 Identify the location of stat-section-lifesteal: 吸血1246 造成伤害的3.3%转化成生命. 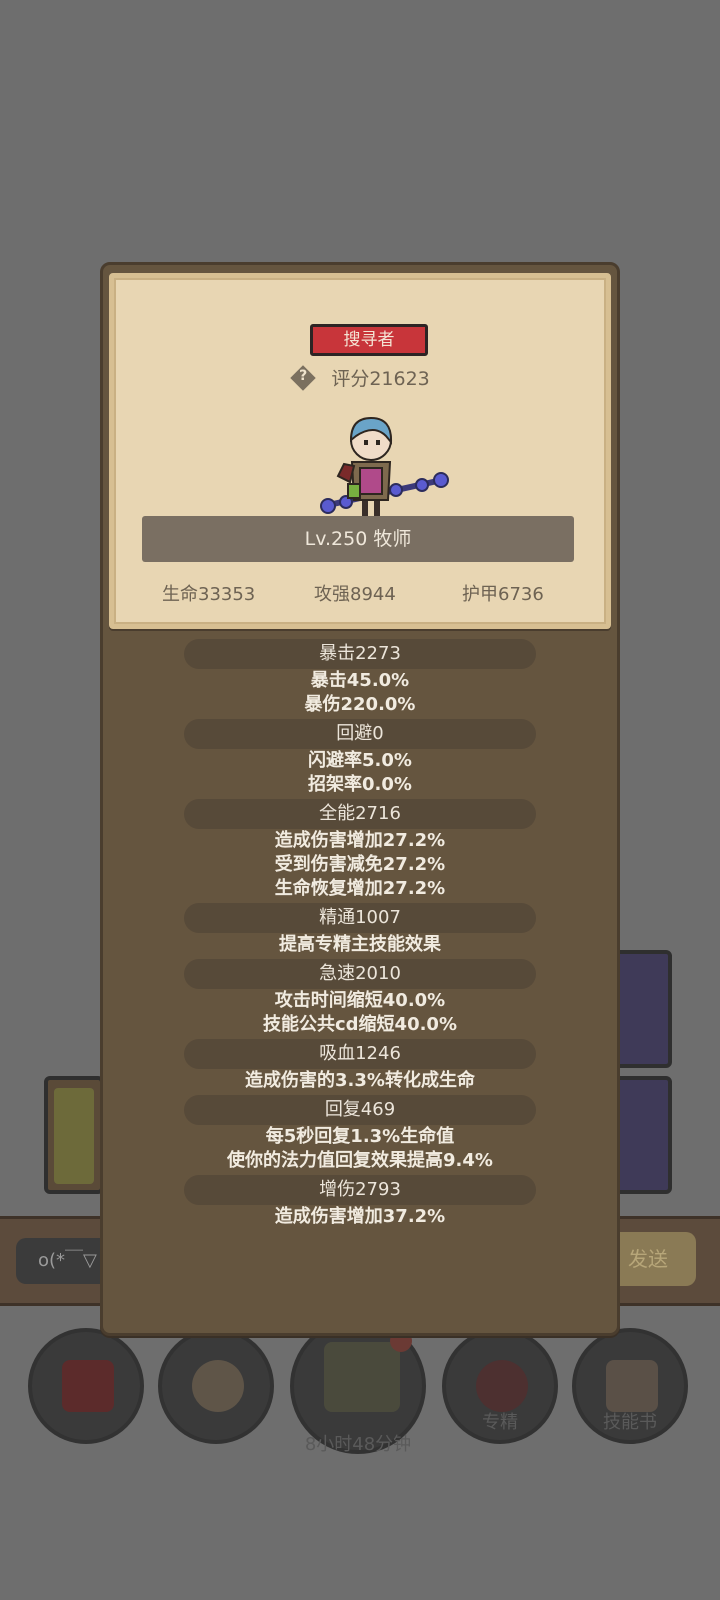
(360, 1067).